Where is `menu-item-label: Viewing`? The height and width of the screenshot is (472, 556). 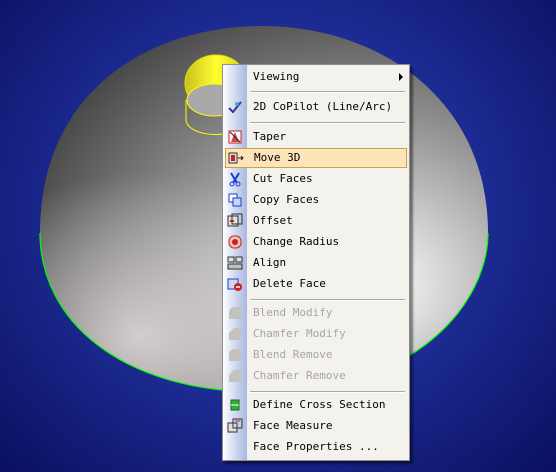
menu-item-label: Viewing is located at coordinates (276, 76).